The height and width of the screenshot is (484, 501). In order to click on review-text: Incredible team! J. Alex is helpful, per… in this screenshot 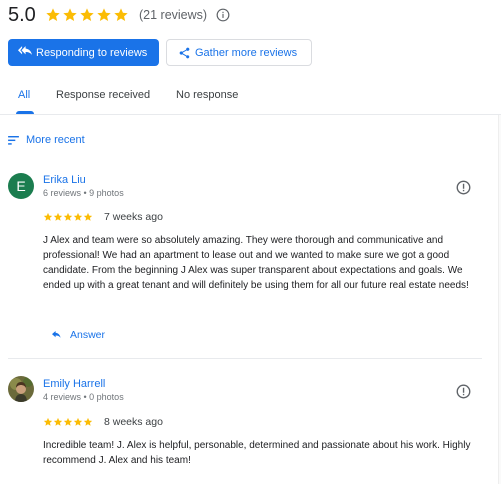, I will do `click(257, 453)`.